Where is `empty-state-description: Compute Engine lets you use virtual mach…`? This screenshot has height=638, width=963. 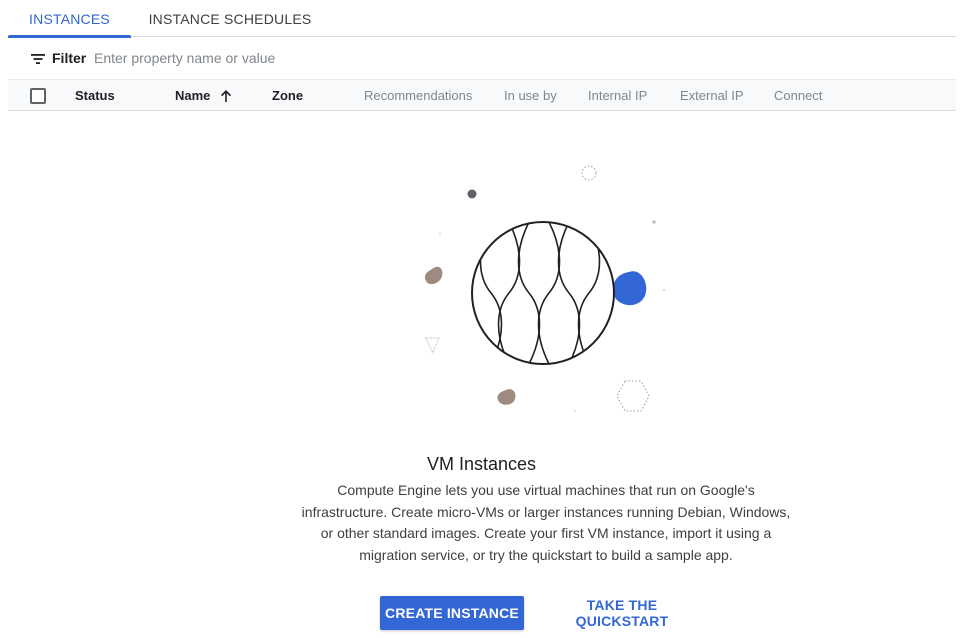
empty-state-description: Compute Engine lets you use virtual mach… is located at coordinates (546, 522).